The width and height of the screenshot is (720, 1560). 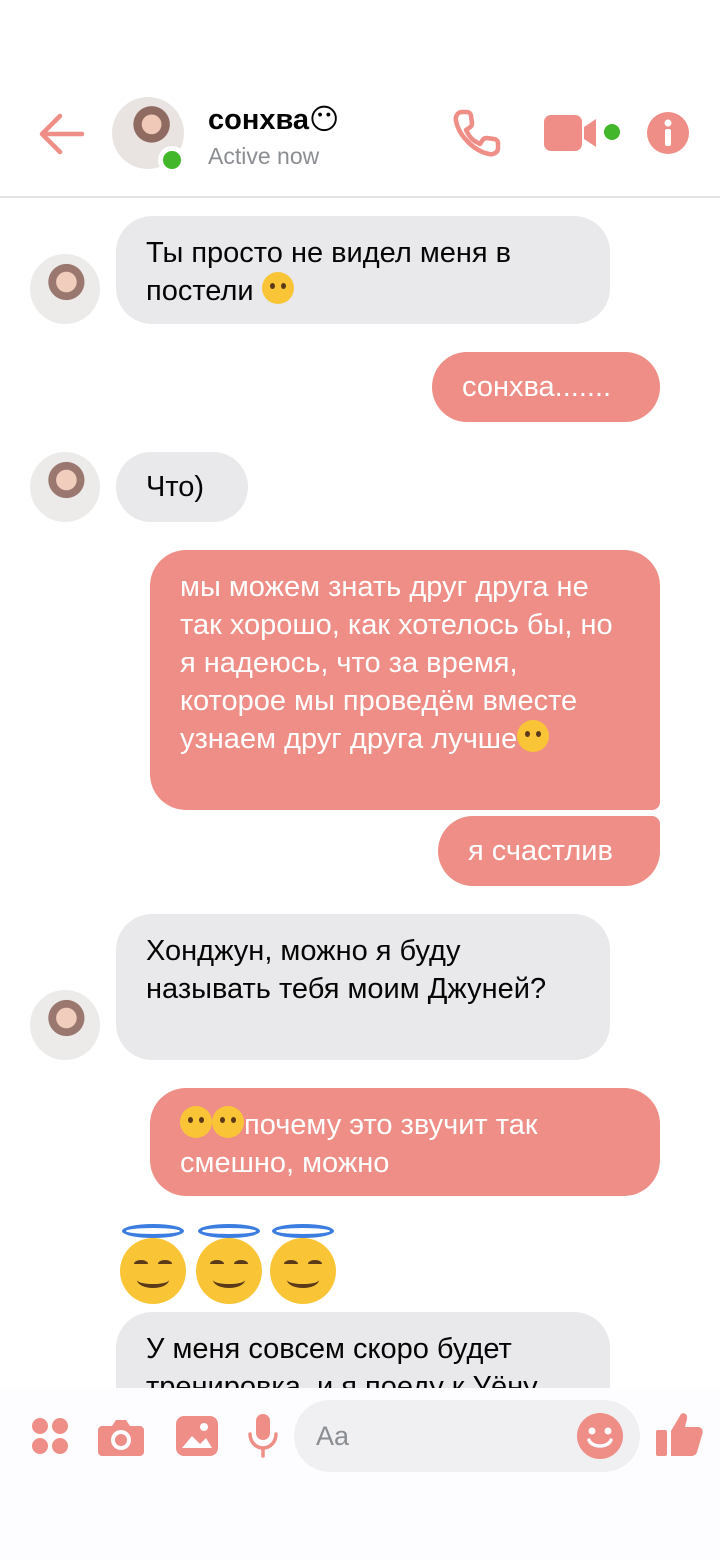 I want to click on message-bubble: Ты просто не видел меня в постели, so click(x=363, y=270).